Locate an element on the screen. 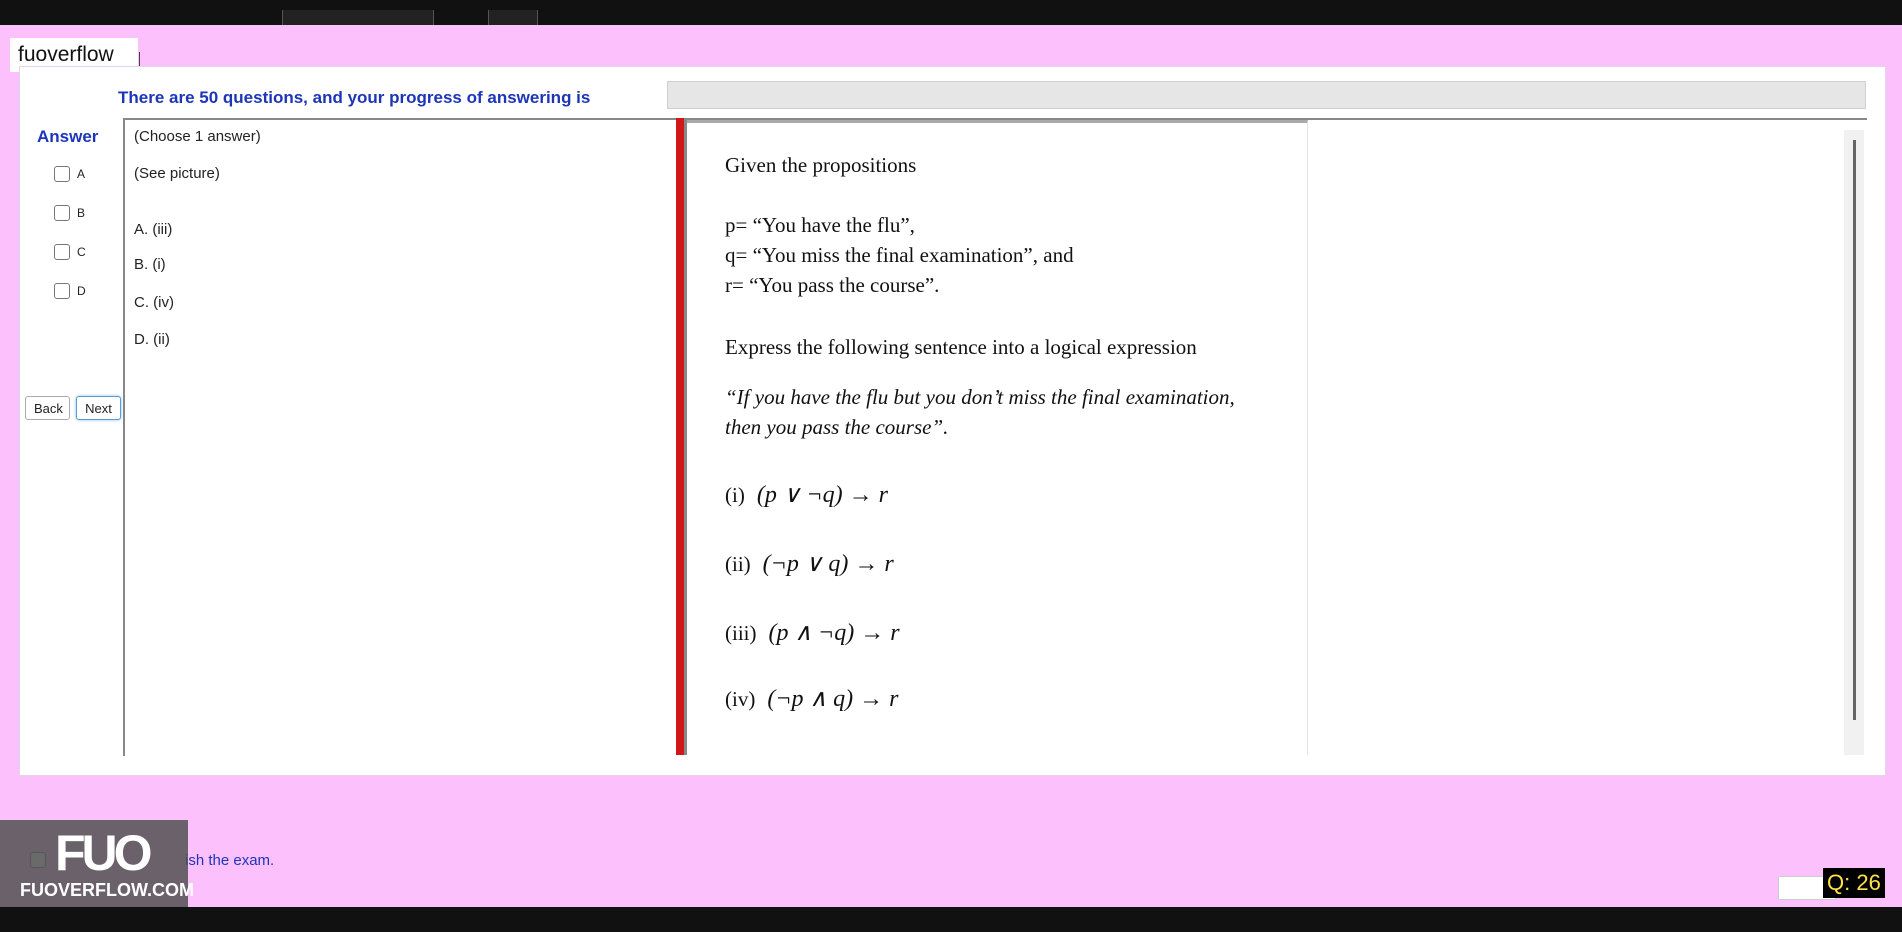 This screenshot has height=932, width=1902. item-expression-iv: (¬p ∧ q) → r is located at coordinates (833, 699).